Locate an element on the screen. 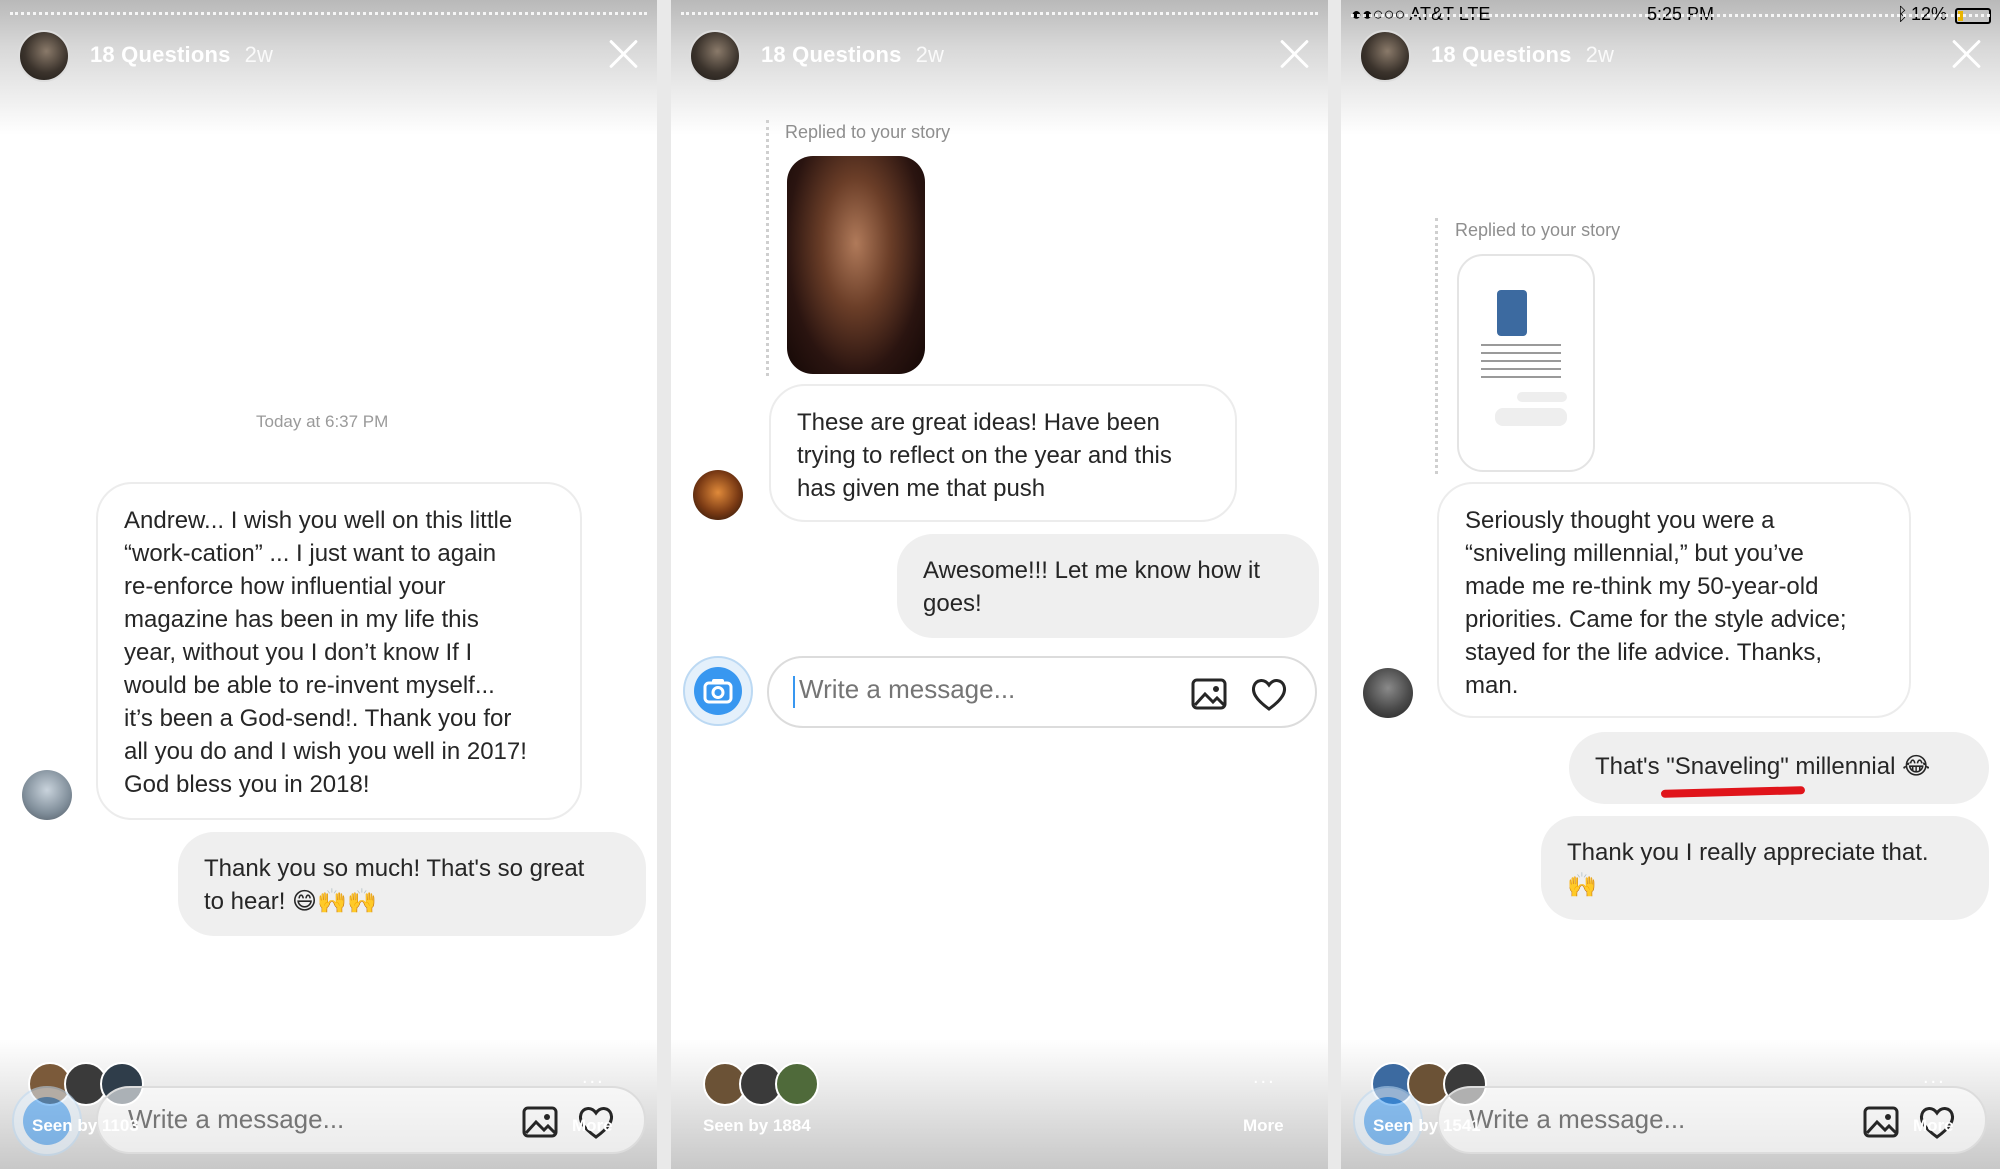  text-cursor is located at coordinates (794, 692).